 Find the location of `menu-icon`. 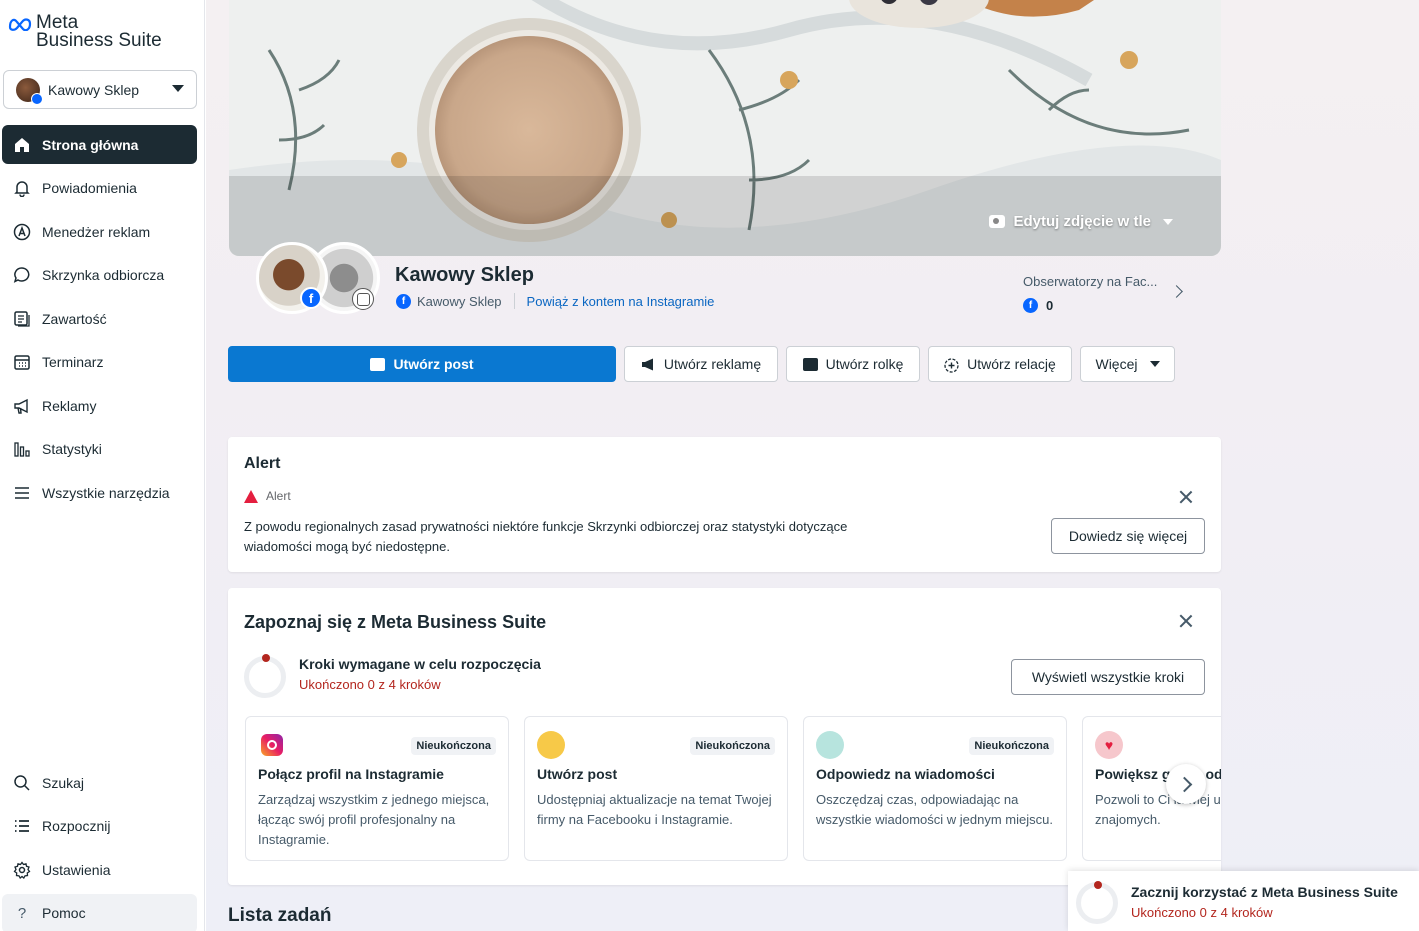

menu-icon is located at coordinates (22, 493).